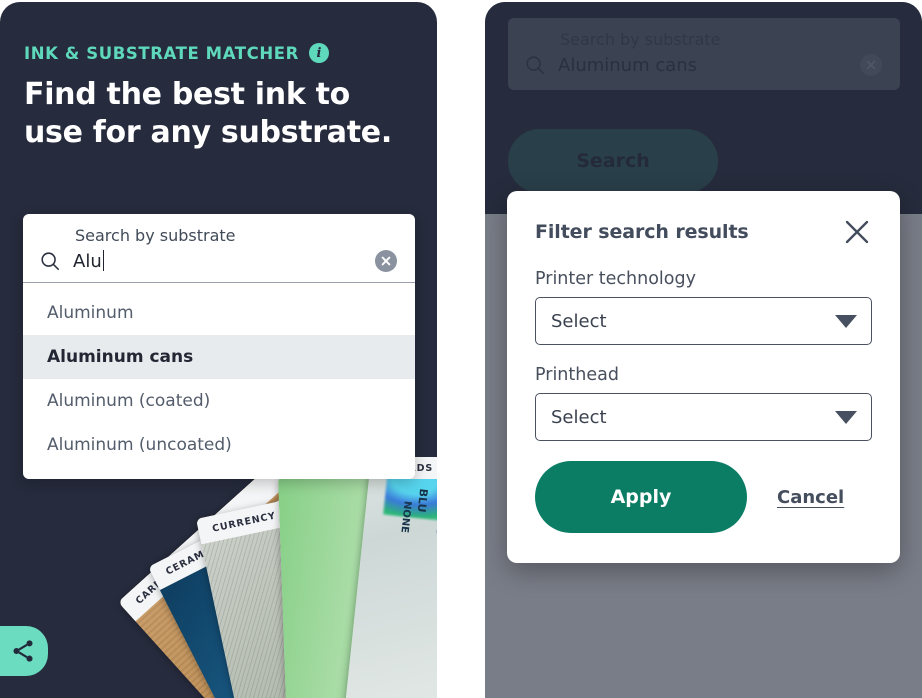 Image resolution: width=922 pixels, height=698 pixels. I want to click on share-icon, so click(23, 651).